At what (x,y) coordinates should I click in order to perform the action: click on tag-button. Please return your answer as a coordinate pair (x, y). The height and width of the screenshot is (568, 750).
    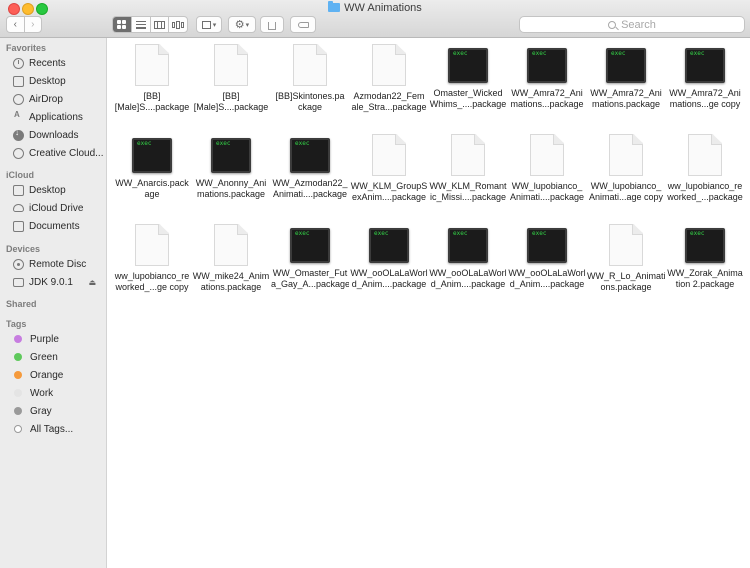
    Looking at the image, I should click on (303, 24).